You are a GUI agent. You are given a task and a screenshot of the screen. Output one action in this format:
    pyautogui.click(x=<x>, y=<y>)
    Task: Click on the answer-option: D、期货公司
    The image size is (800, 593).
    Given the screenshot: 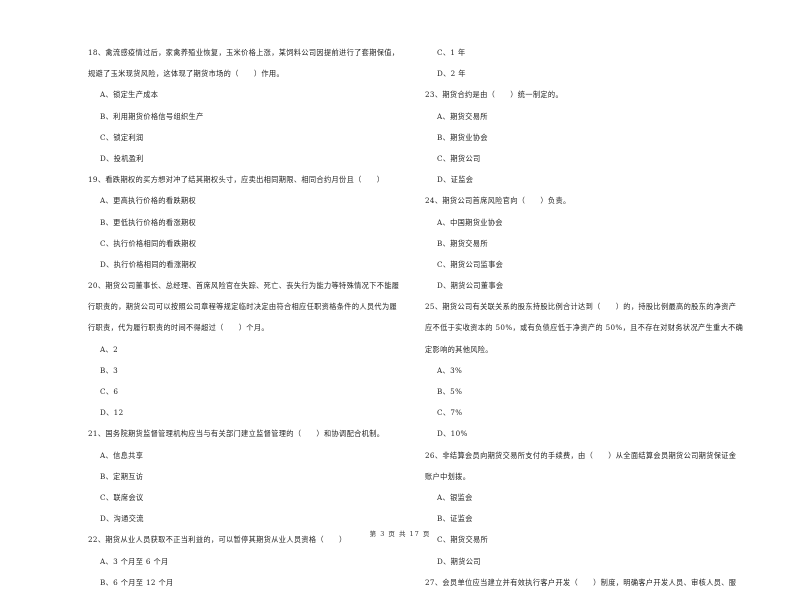 What is the action you would take?
    pyautogui.click(x=459, y=561)
    